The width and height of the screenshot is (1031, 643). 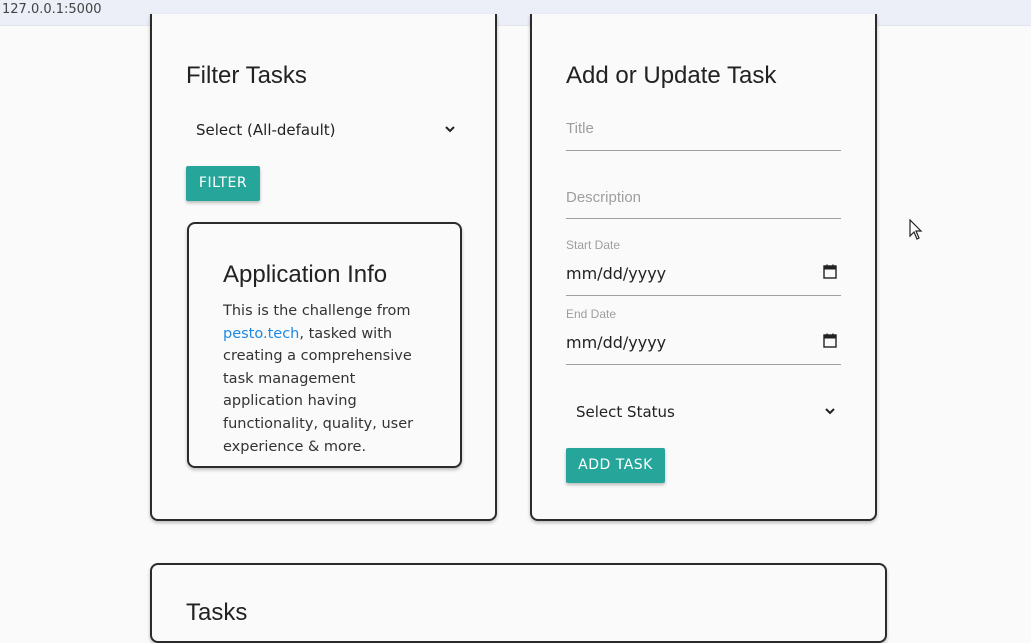 I want to click on title-field: Title, so click(x=703, y=132).